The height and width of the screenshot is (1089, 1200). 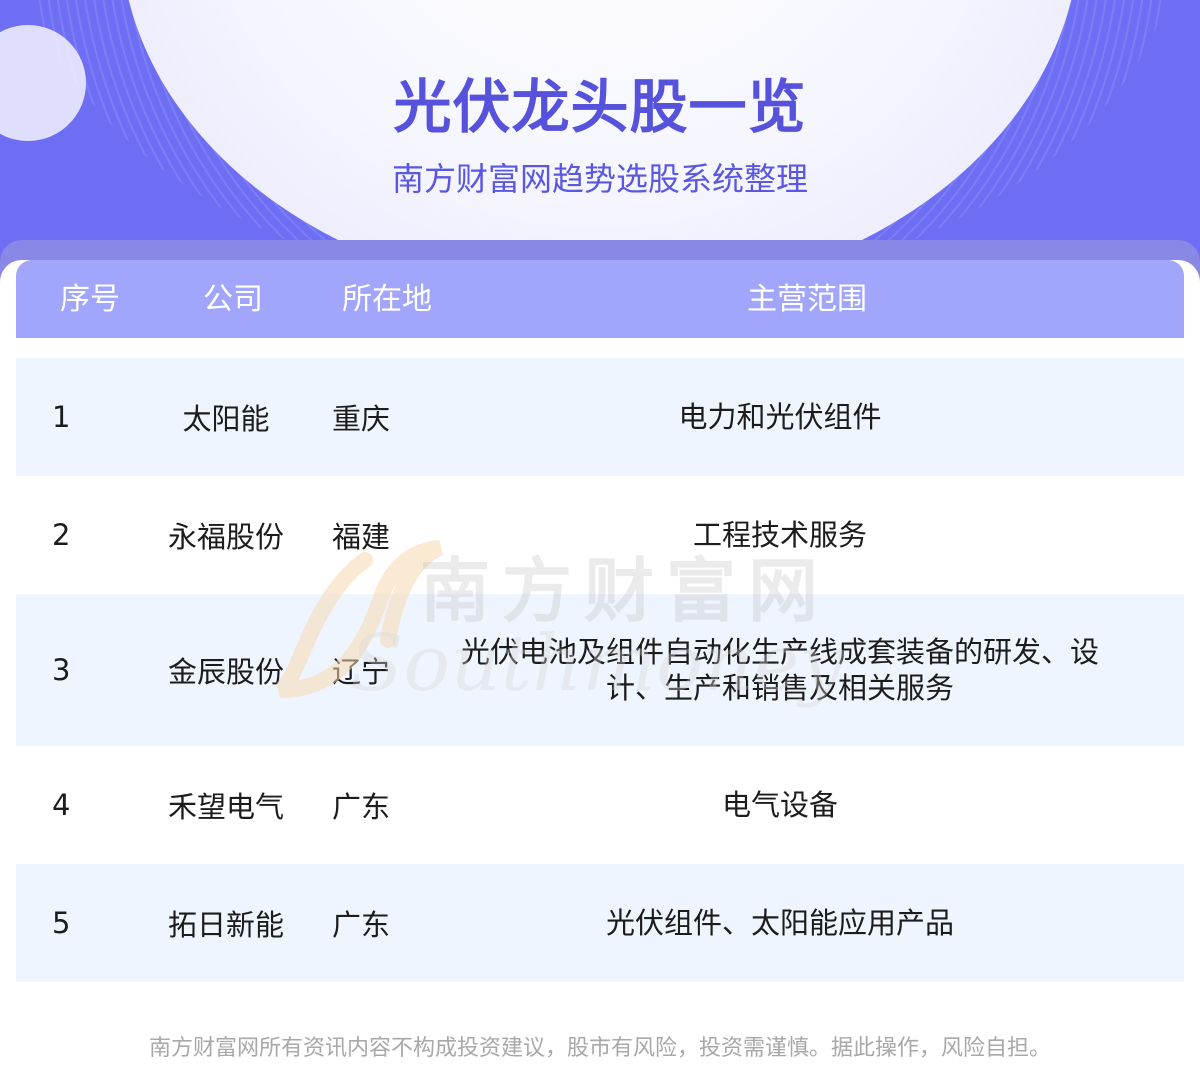 I want to click on row-business: 光伏组件、太阳能应用产品, so click(x=779, y=923).